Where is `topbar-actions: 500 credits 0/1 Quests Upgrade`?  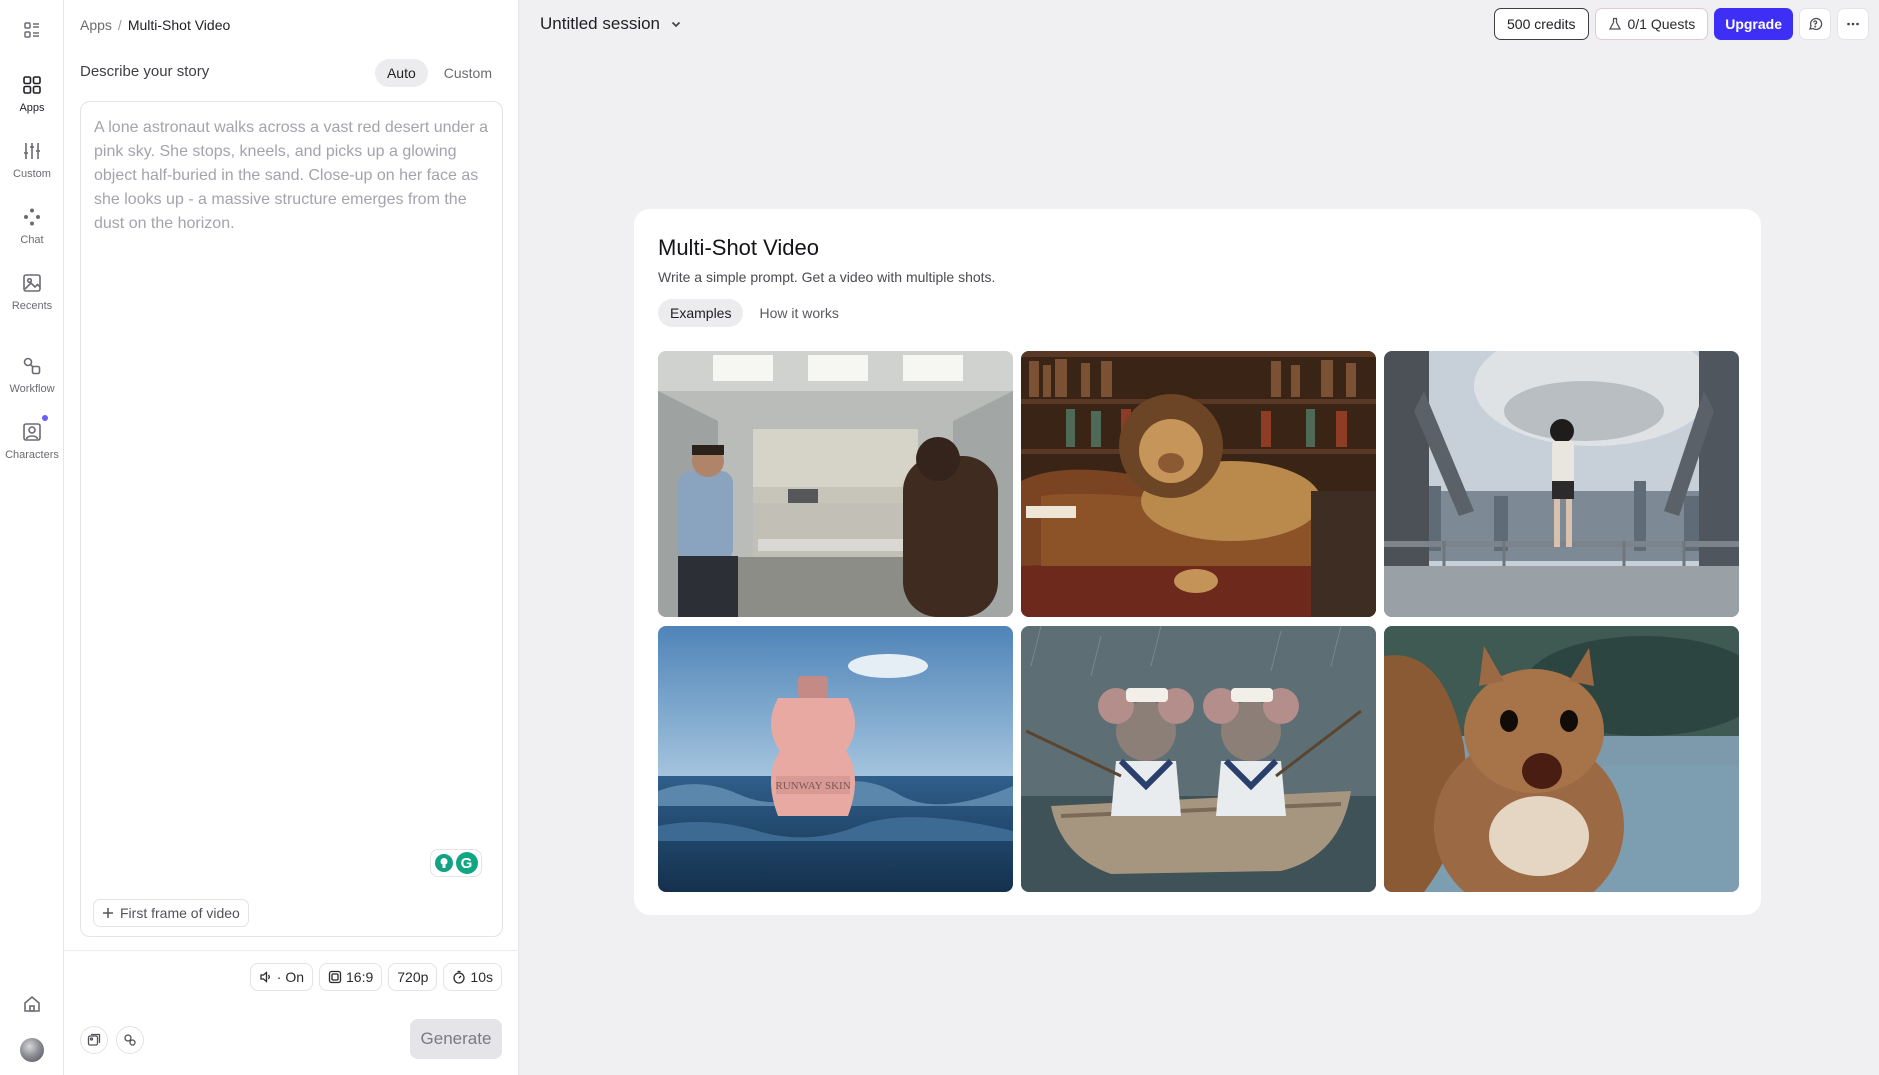
topbar-actions: 500 credits 0/1 Quests Upgrade is located at coordinates (1681, 24).